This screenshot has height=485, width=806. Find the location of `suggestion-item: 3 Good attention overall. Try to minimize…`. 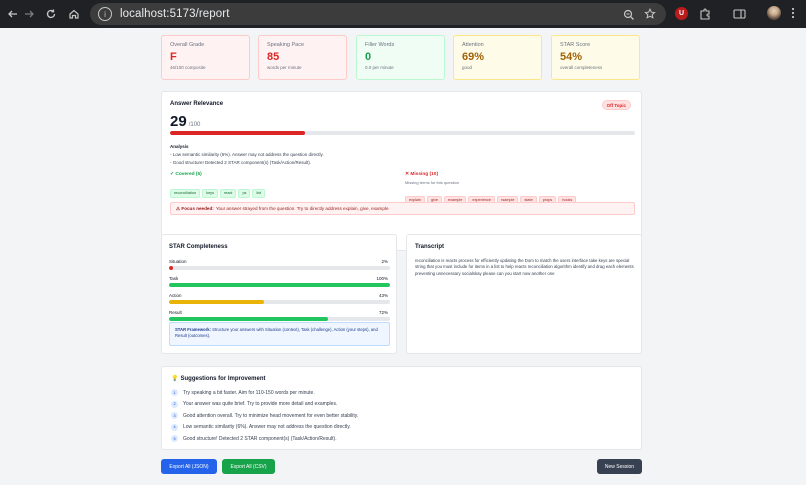

suggestion-item: 3 Good attention overall. Try to minimize… is located at coordinates (264, 415).